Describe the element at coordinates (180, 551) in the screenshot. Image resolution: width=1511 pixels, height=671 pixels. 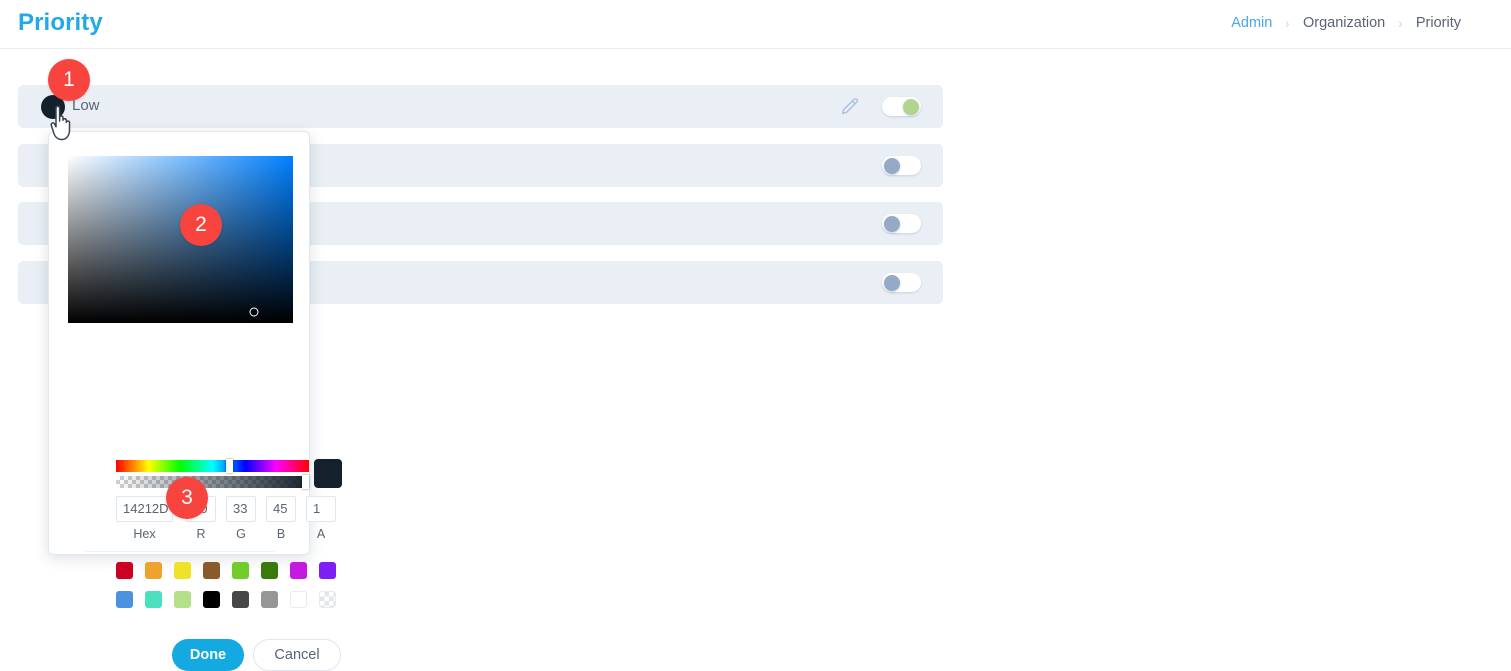
I see `divider` at that location.